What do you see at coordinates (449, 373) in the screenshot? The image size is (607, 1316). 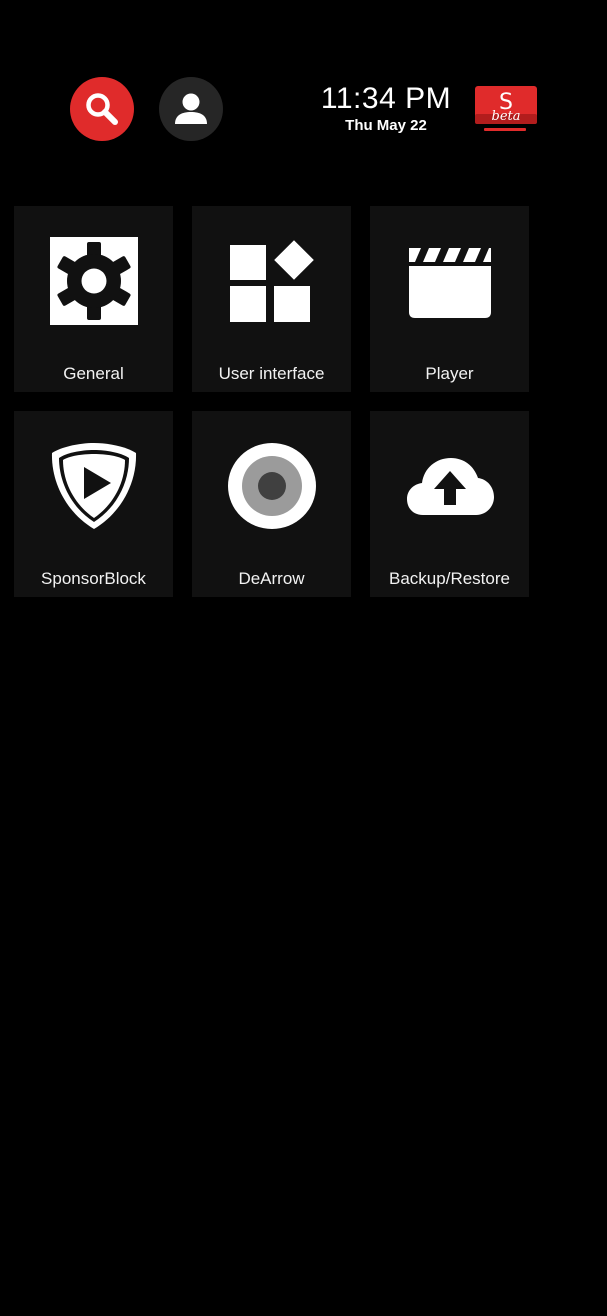 I see `tile-label: Player` at bounding box center [449, 373].